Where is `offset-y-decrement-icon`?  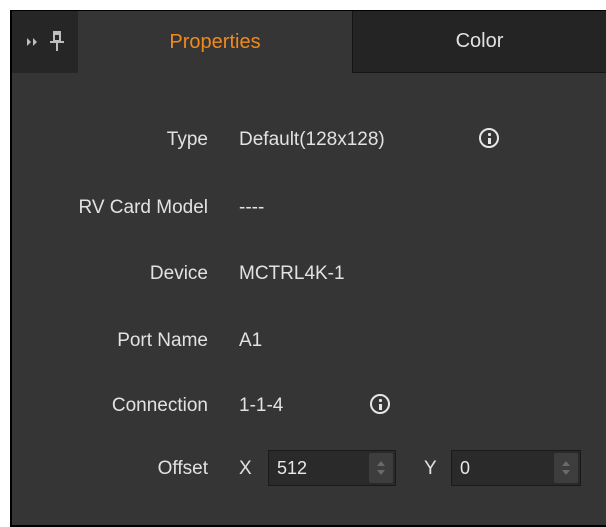
offset-y-decrement-icon is located at coordinates (566, 472).